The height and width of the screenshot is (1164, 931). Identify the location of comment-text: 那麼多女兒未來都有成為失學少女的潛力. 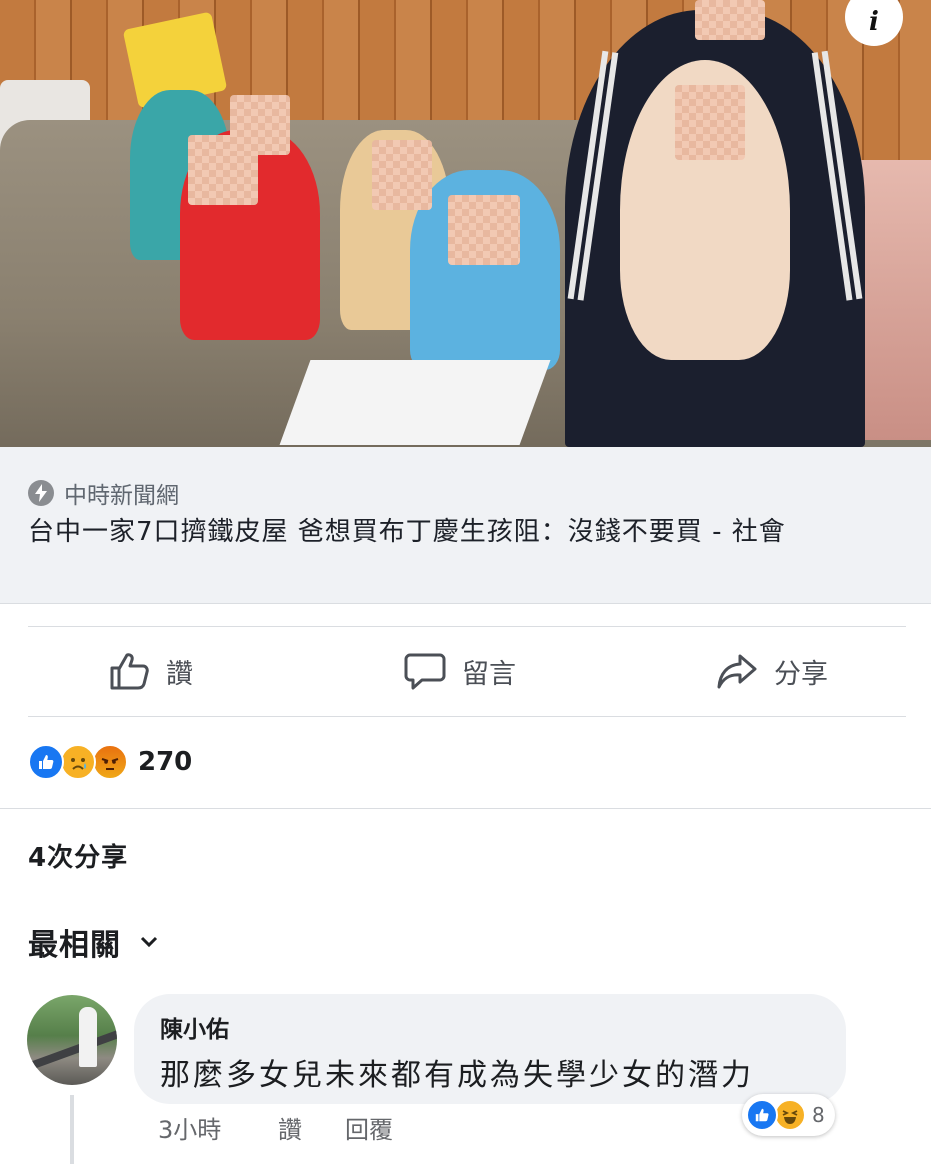
(457, 1075).